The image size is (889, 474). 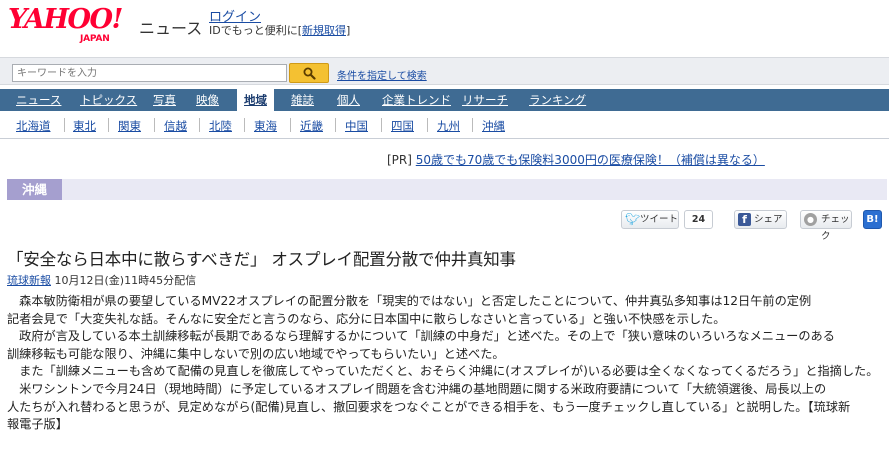 I want to click on check-label: チェック, so click(x=835, y=228).